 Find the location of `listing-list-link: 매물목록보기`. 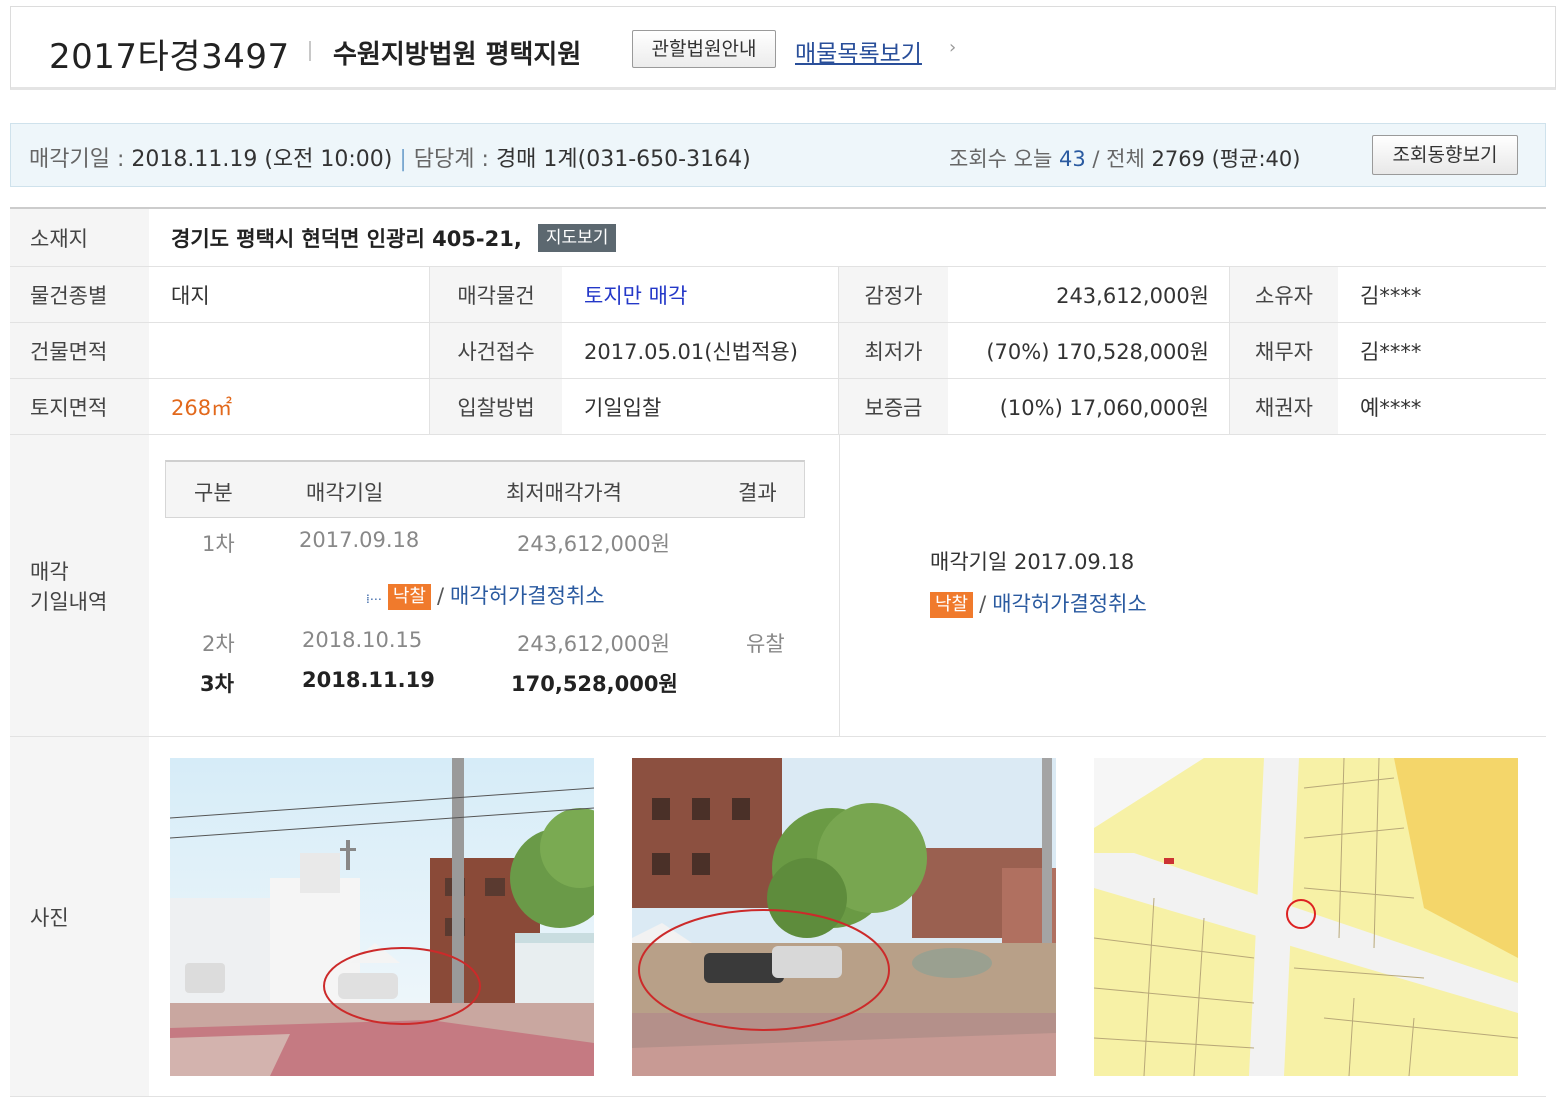

listing-list-link: 매물목록보기 is located at coordinates (858, 51).